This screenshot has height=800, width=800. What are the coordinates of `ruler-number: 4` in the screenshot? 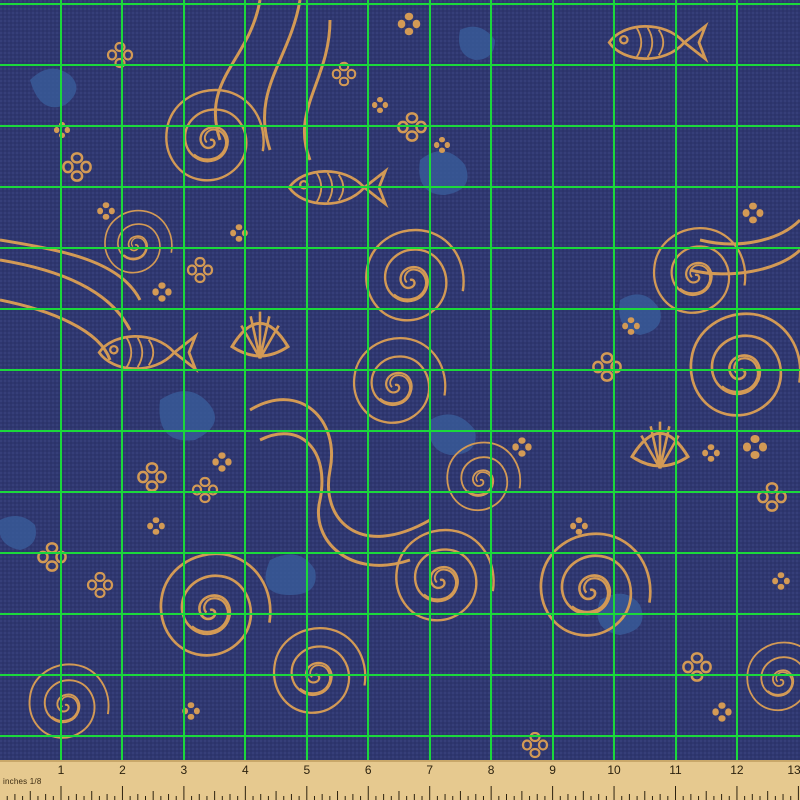 It's located at (245, 770).